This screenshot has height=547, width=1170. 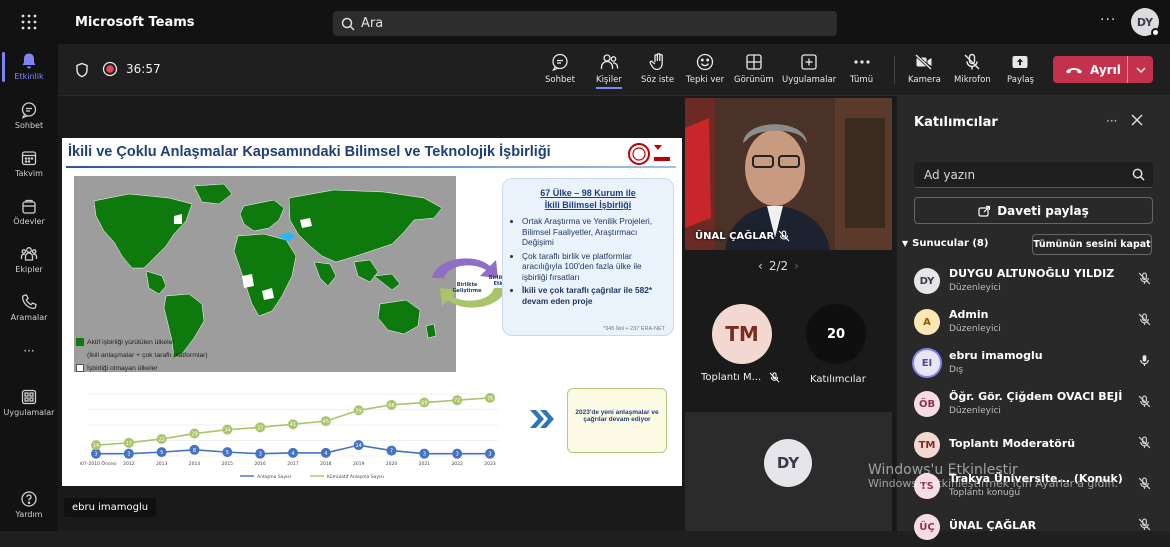 I want to click on chat-icon, so click(x=560, y=62).